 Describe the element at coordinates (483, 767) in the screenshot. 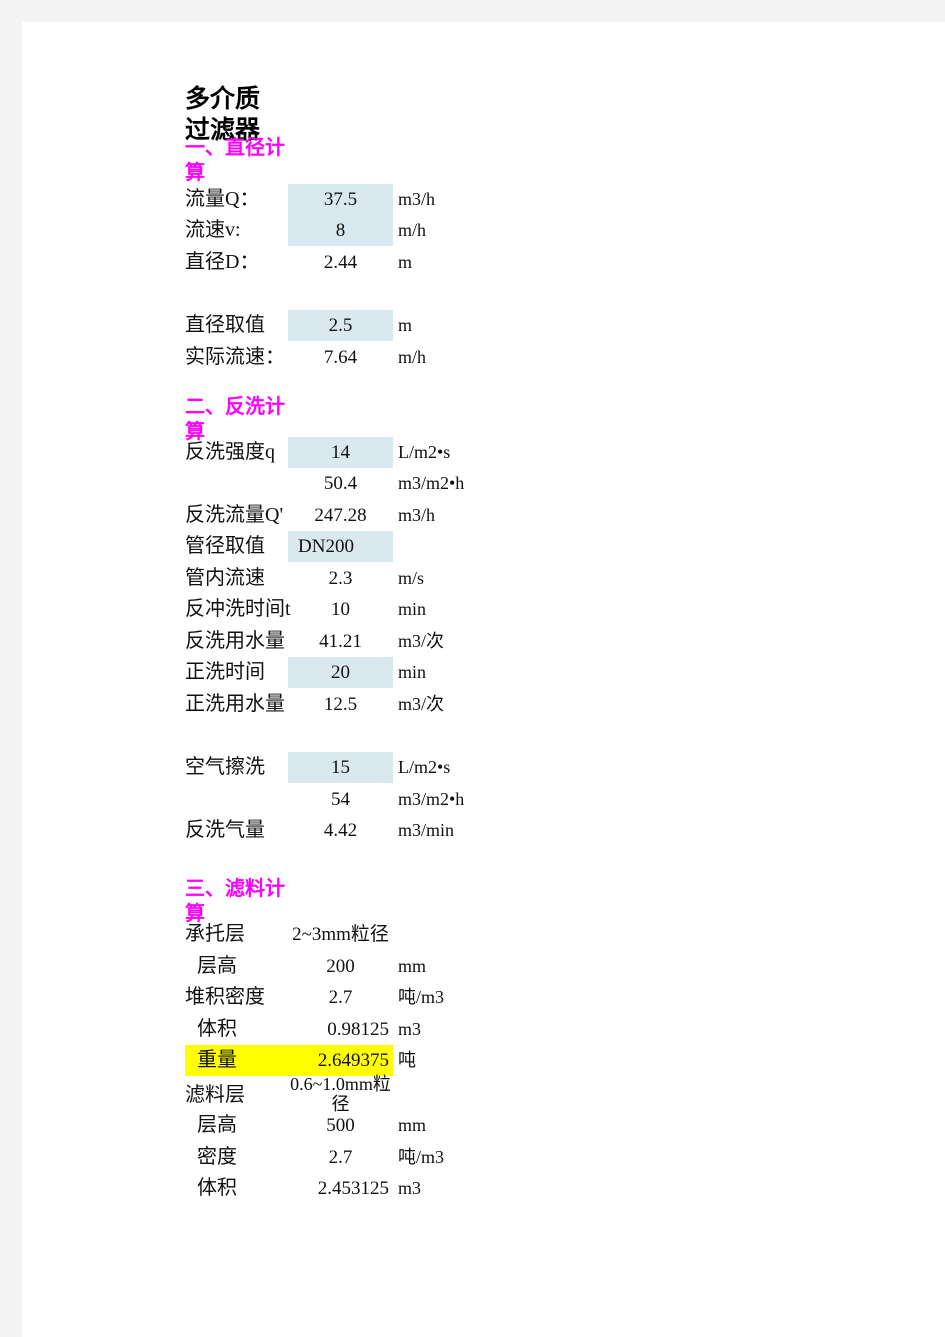

I see `table-row: 空气擦洗 15 L/m2•s` at that location.